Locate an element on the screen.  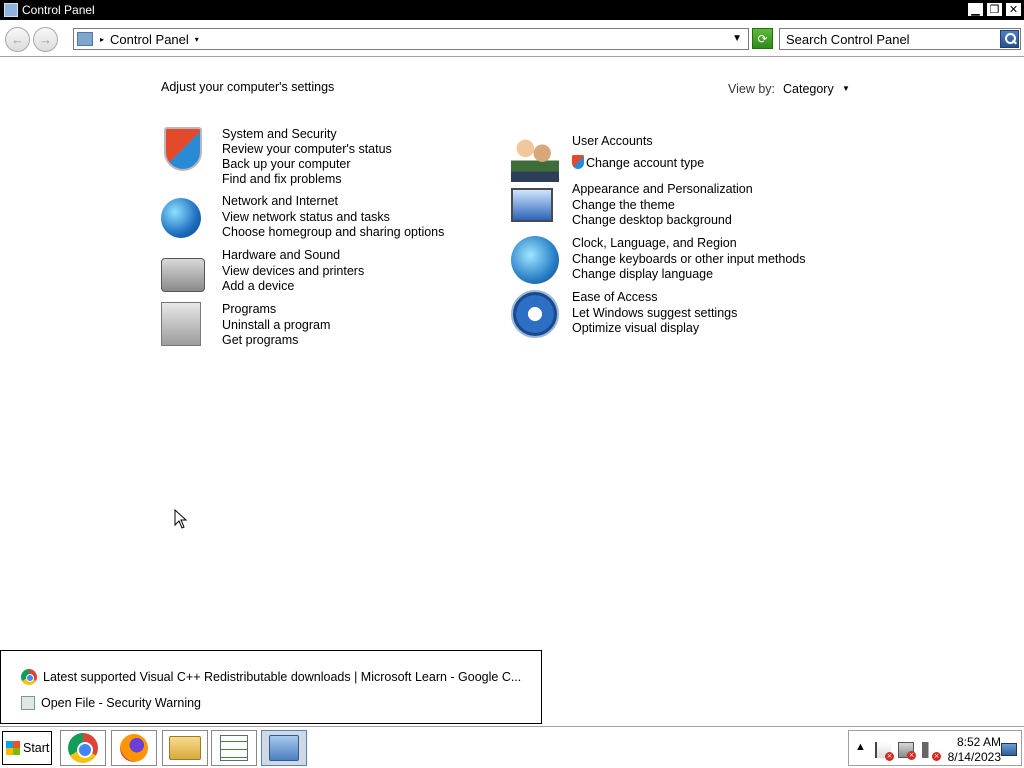
task-list-icon is located at coordinates (234, 748).